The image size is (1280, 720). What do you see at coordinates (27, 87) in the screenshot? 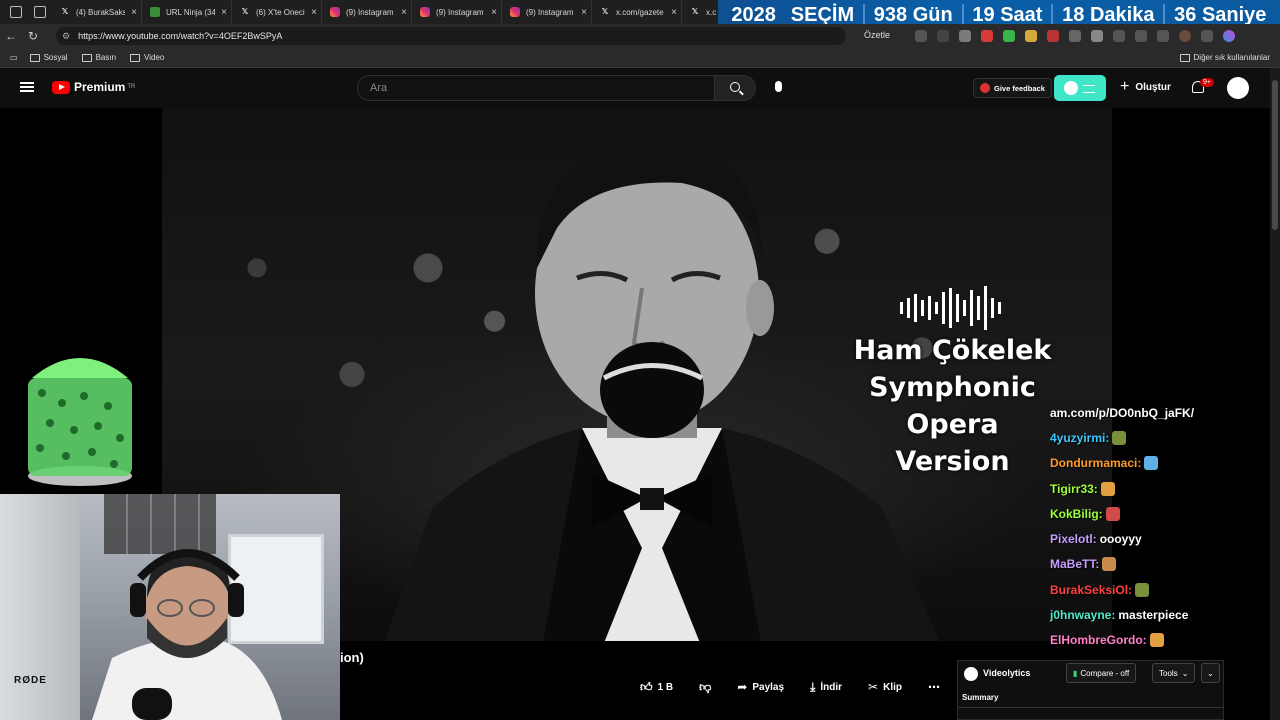
I see `hamburger-menu-icon` at bounding box center [27, 87].